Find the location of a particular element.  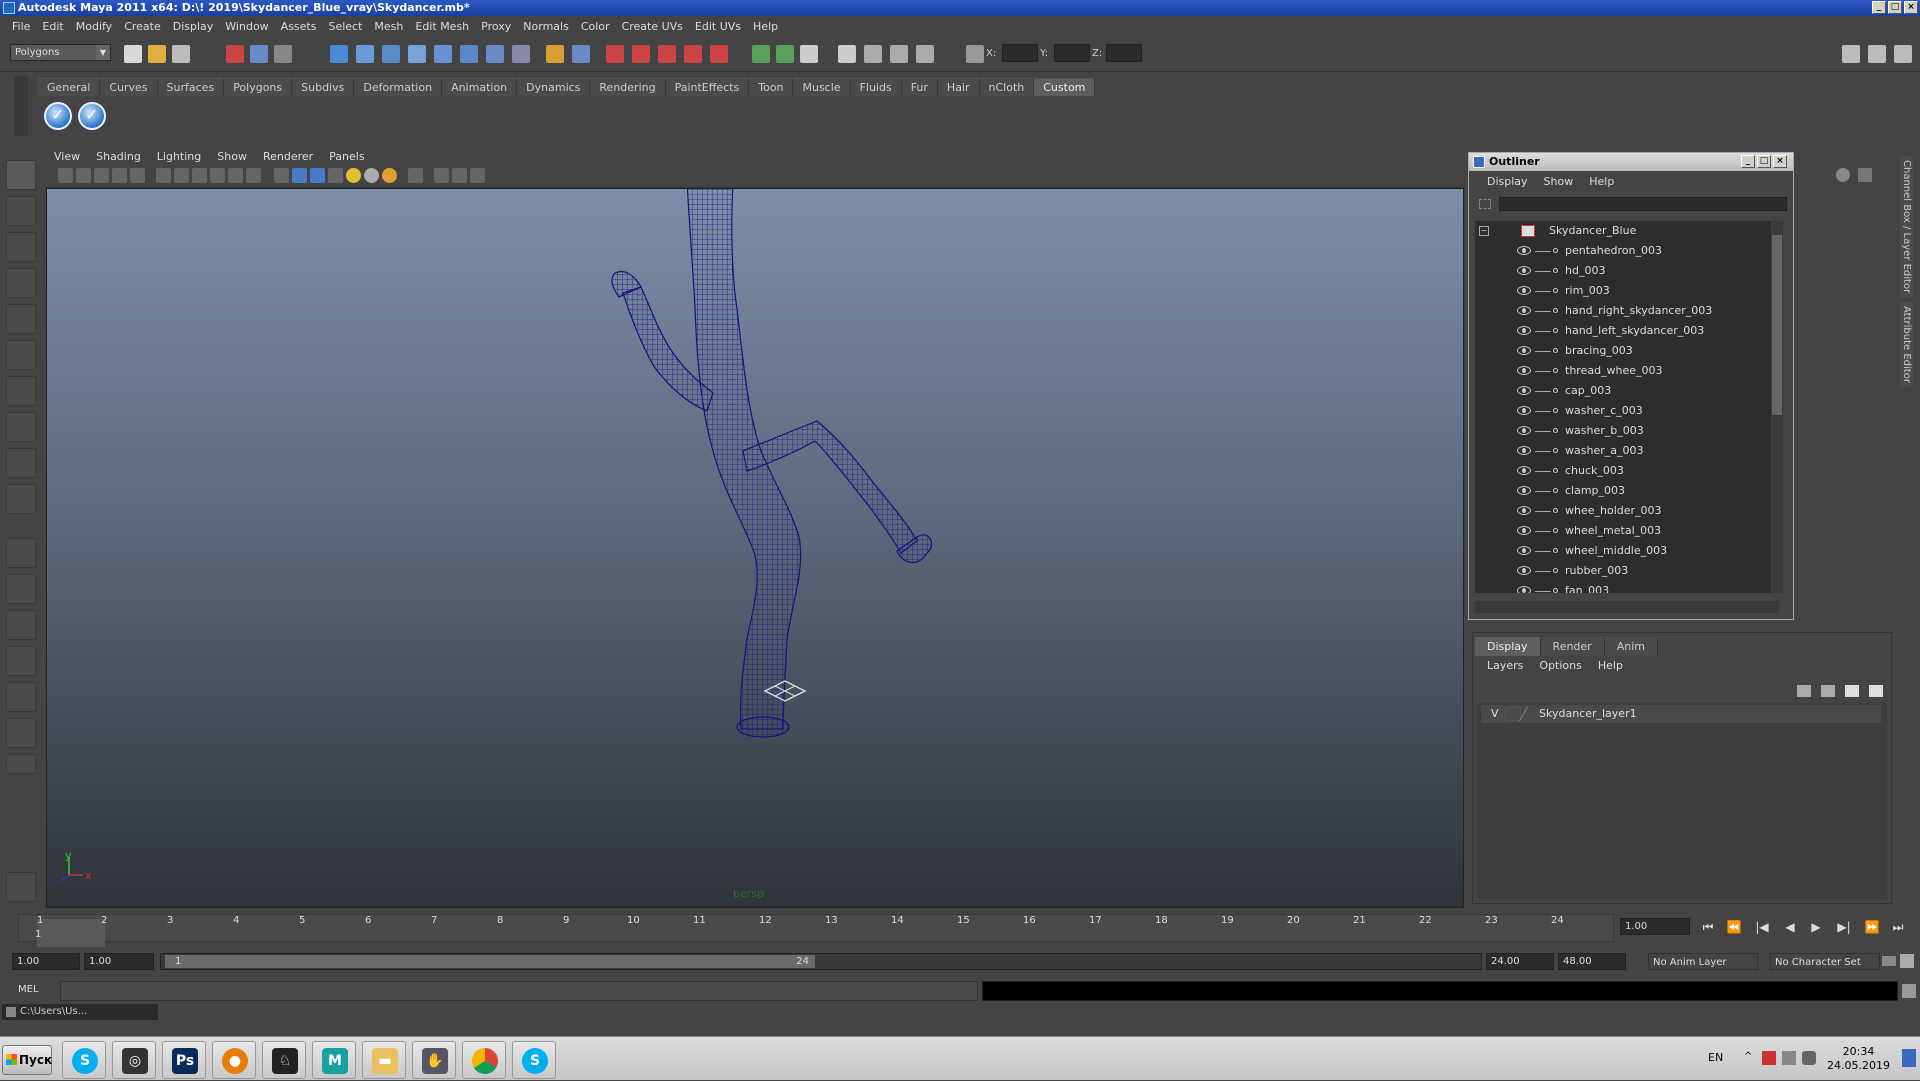

select-render-icon is located at coordinates (495, 54).